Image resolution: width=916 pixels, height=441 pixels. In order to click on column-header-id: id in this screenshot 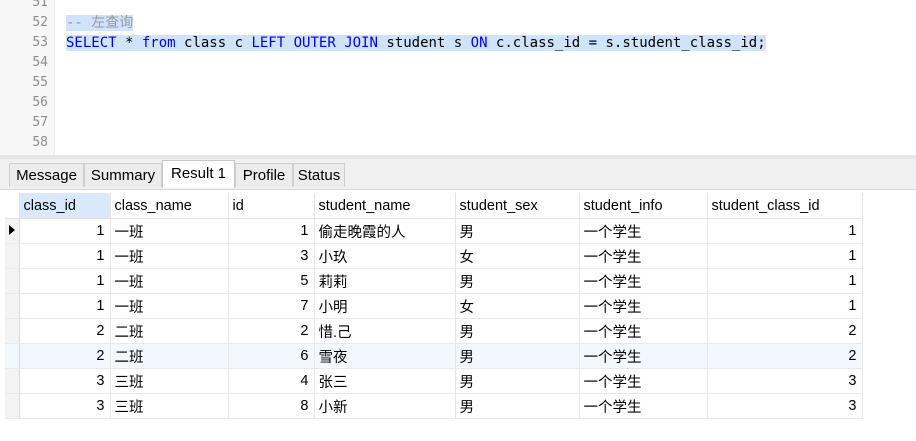, I will do `click(271, 206)`.